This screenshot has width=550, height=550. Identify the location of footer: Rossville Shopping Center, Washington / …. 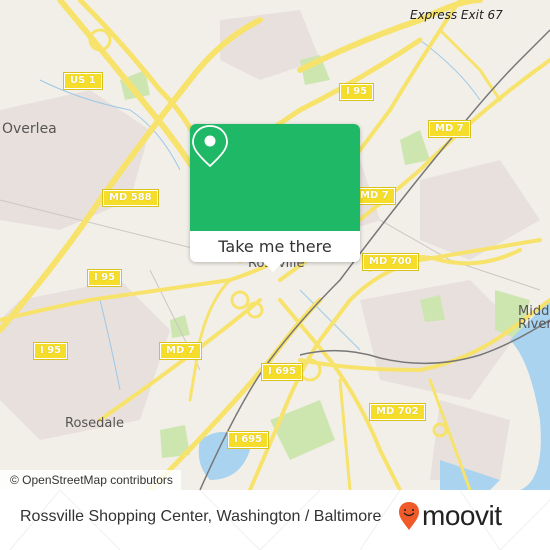
(275, 520).